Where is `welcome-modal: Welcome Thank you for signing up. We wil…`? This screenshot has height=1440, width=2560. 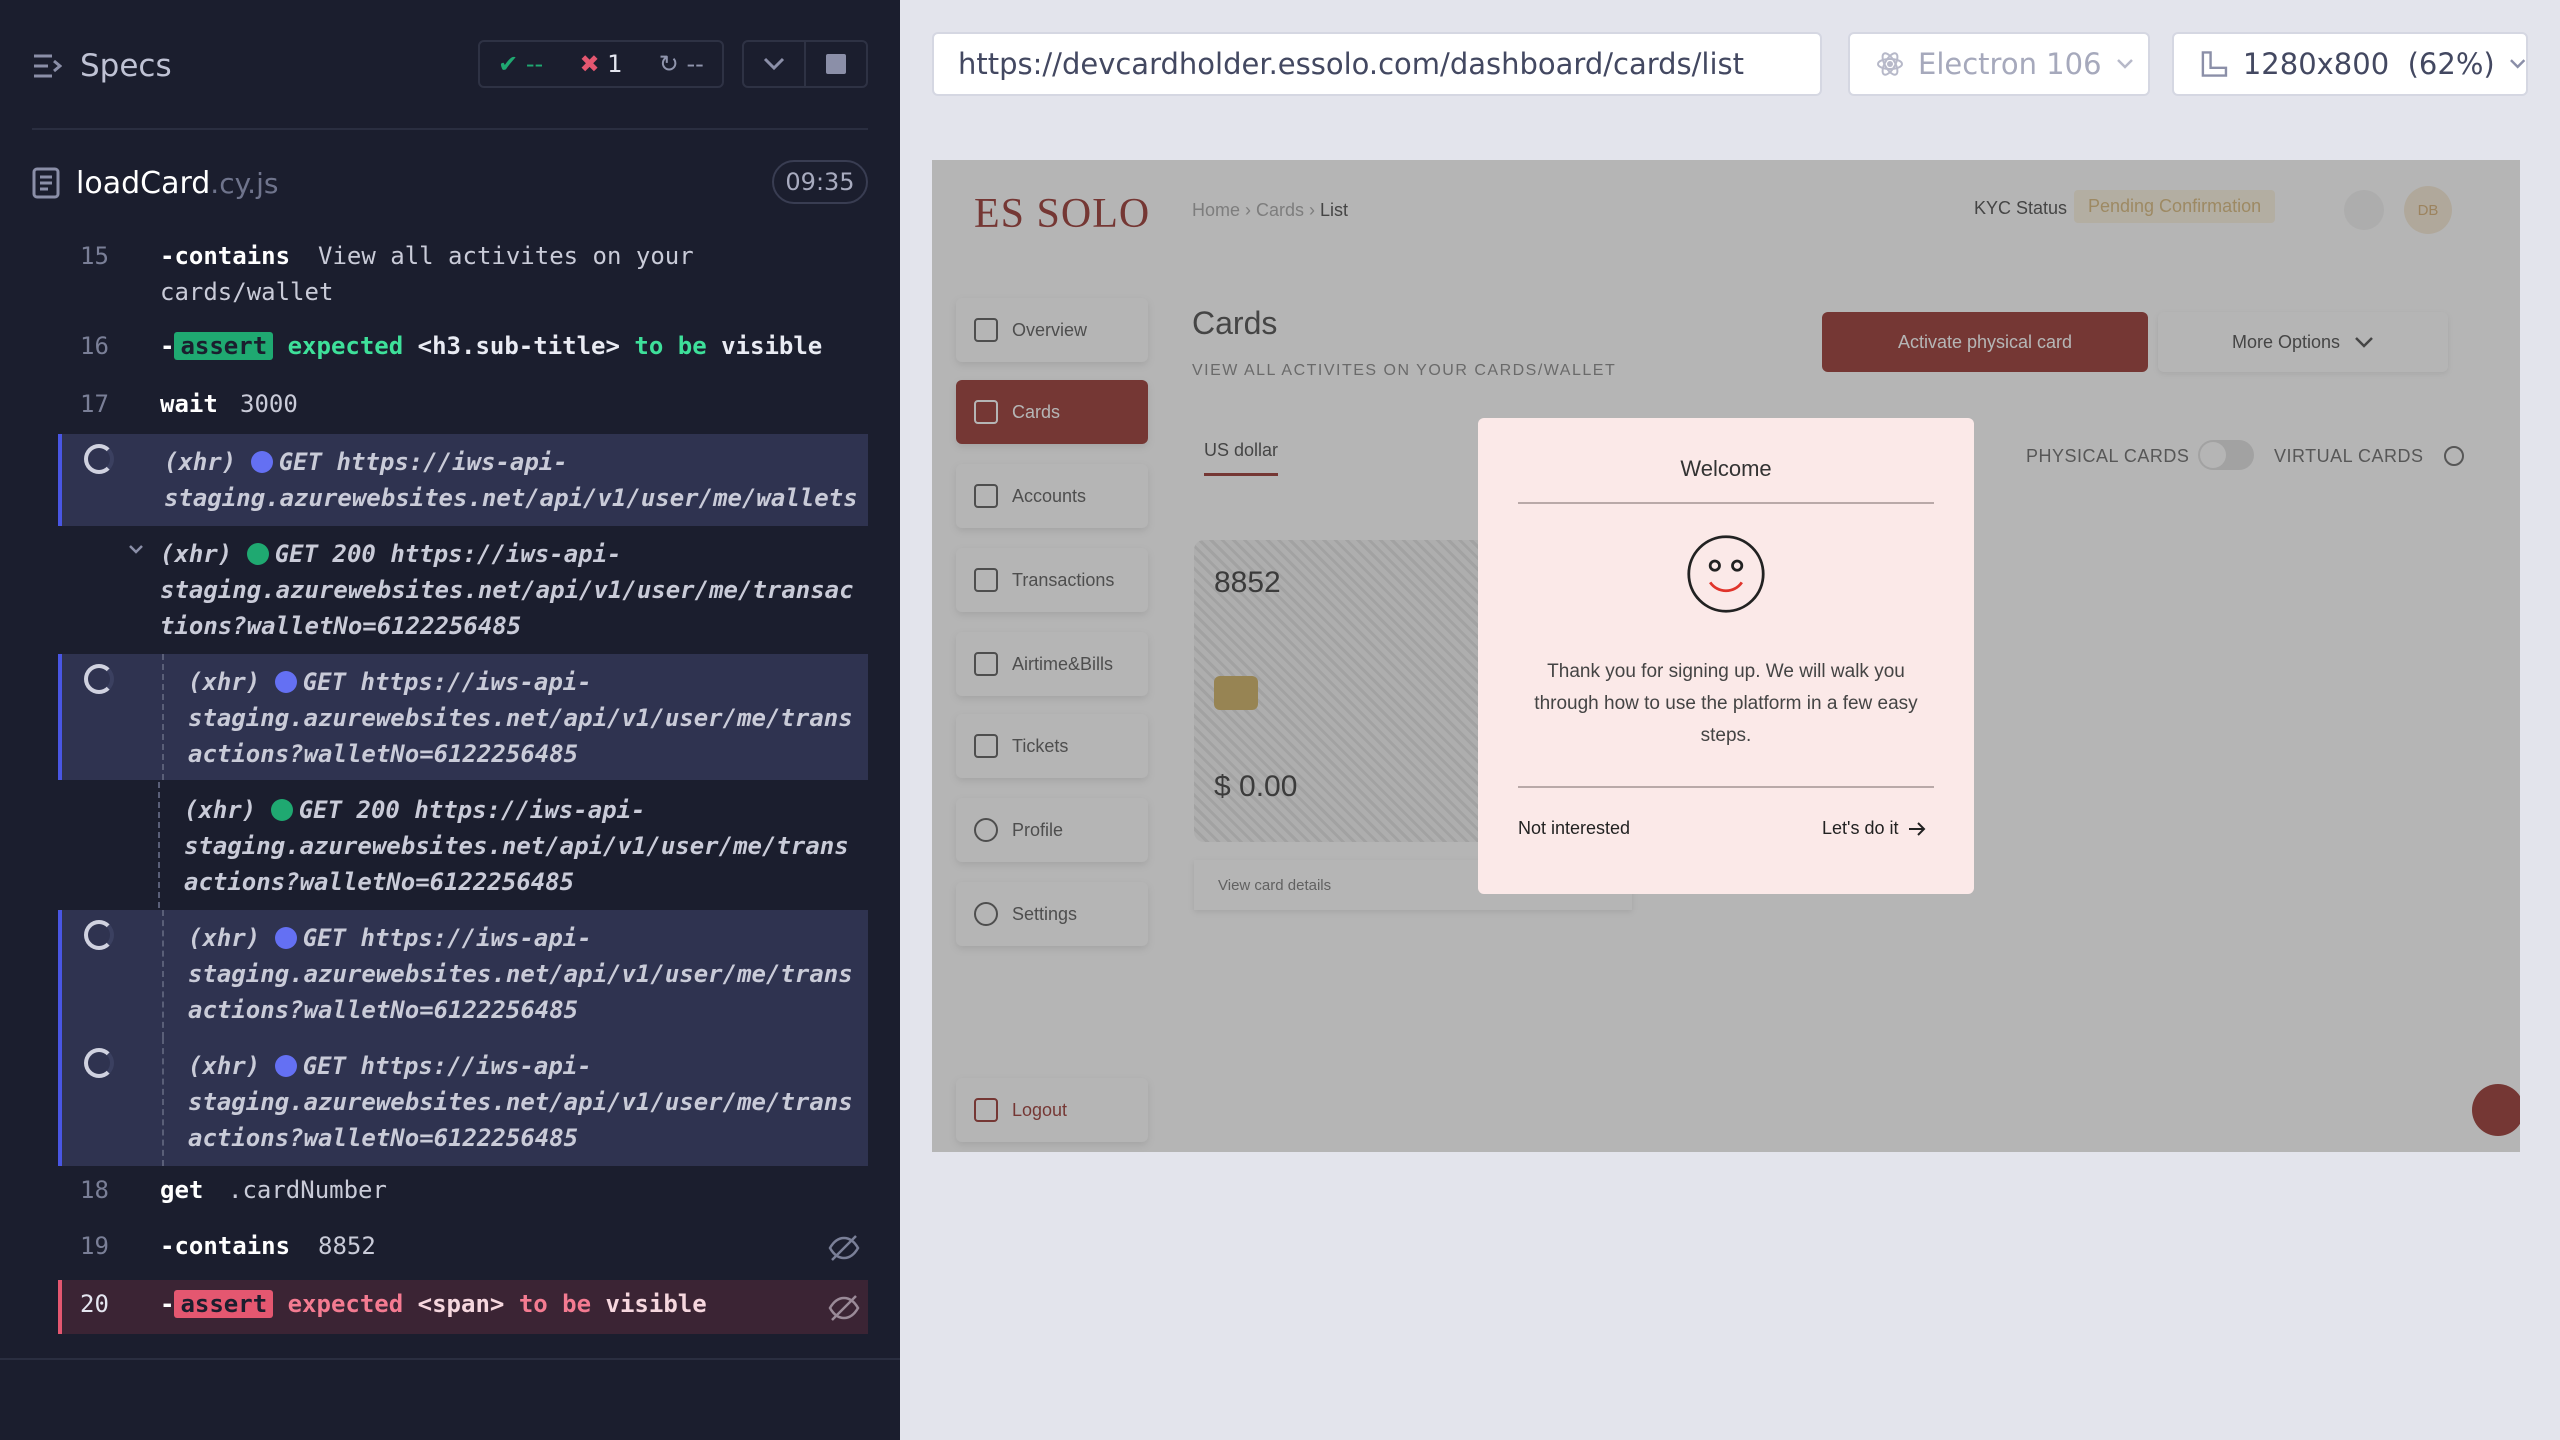 welcome-modal: Welcome Thank you for signing up. We wil… is located at coordinates (1726, 656).